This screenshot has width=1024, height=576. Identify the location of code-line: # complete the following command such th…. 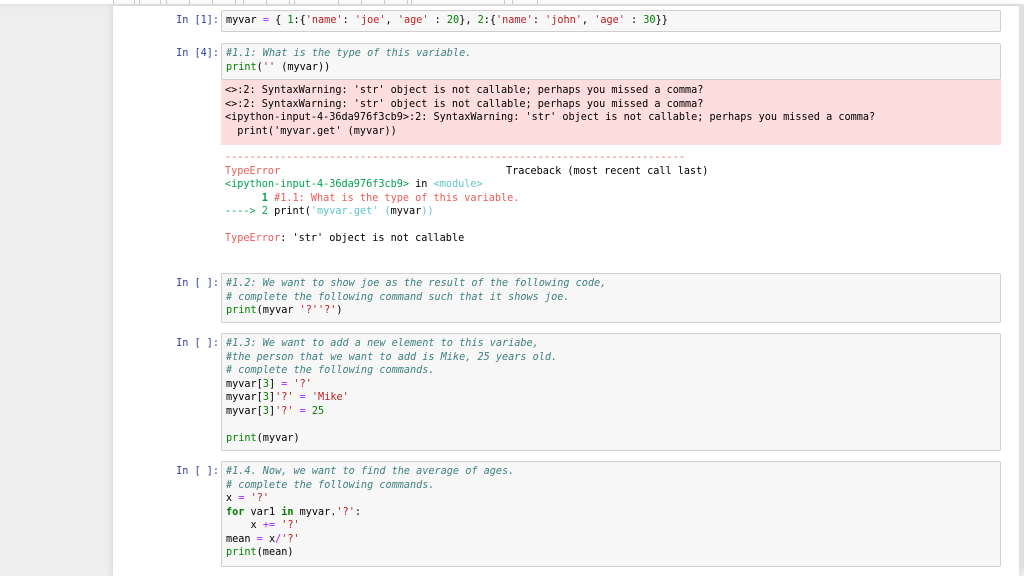
(611, 298).